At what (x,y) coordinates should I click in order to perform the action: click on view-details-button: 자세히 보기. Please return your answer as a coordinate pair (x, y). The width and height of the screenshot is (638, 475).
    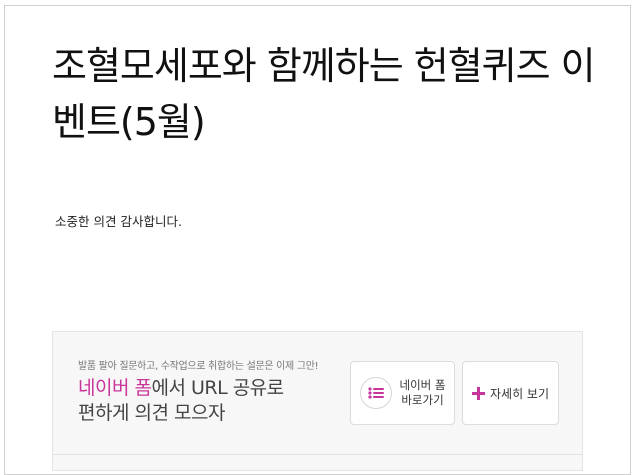
    Looking at the image, I should click on (510, 393).